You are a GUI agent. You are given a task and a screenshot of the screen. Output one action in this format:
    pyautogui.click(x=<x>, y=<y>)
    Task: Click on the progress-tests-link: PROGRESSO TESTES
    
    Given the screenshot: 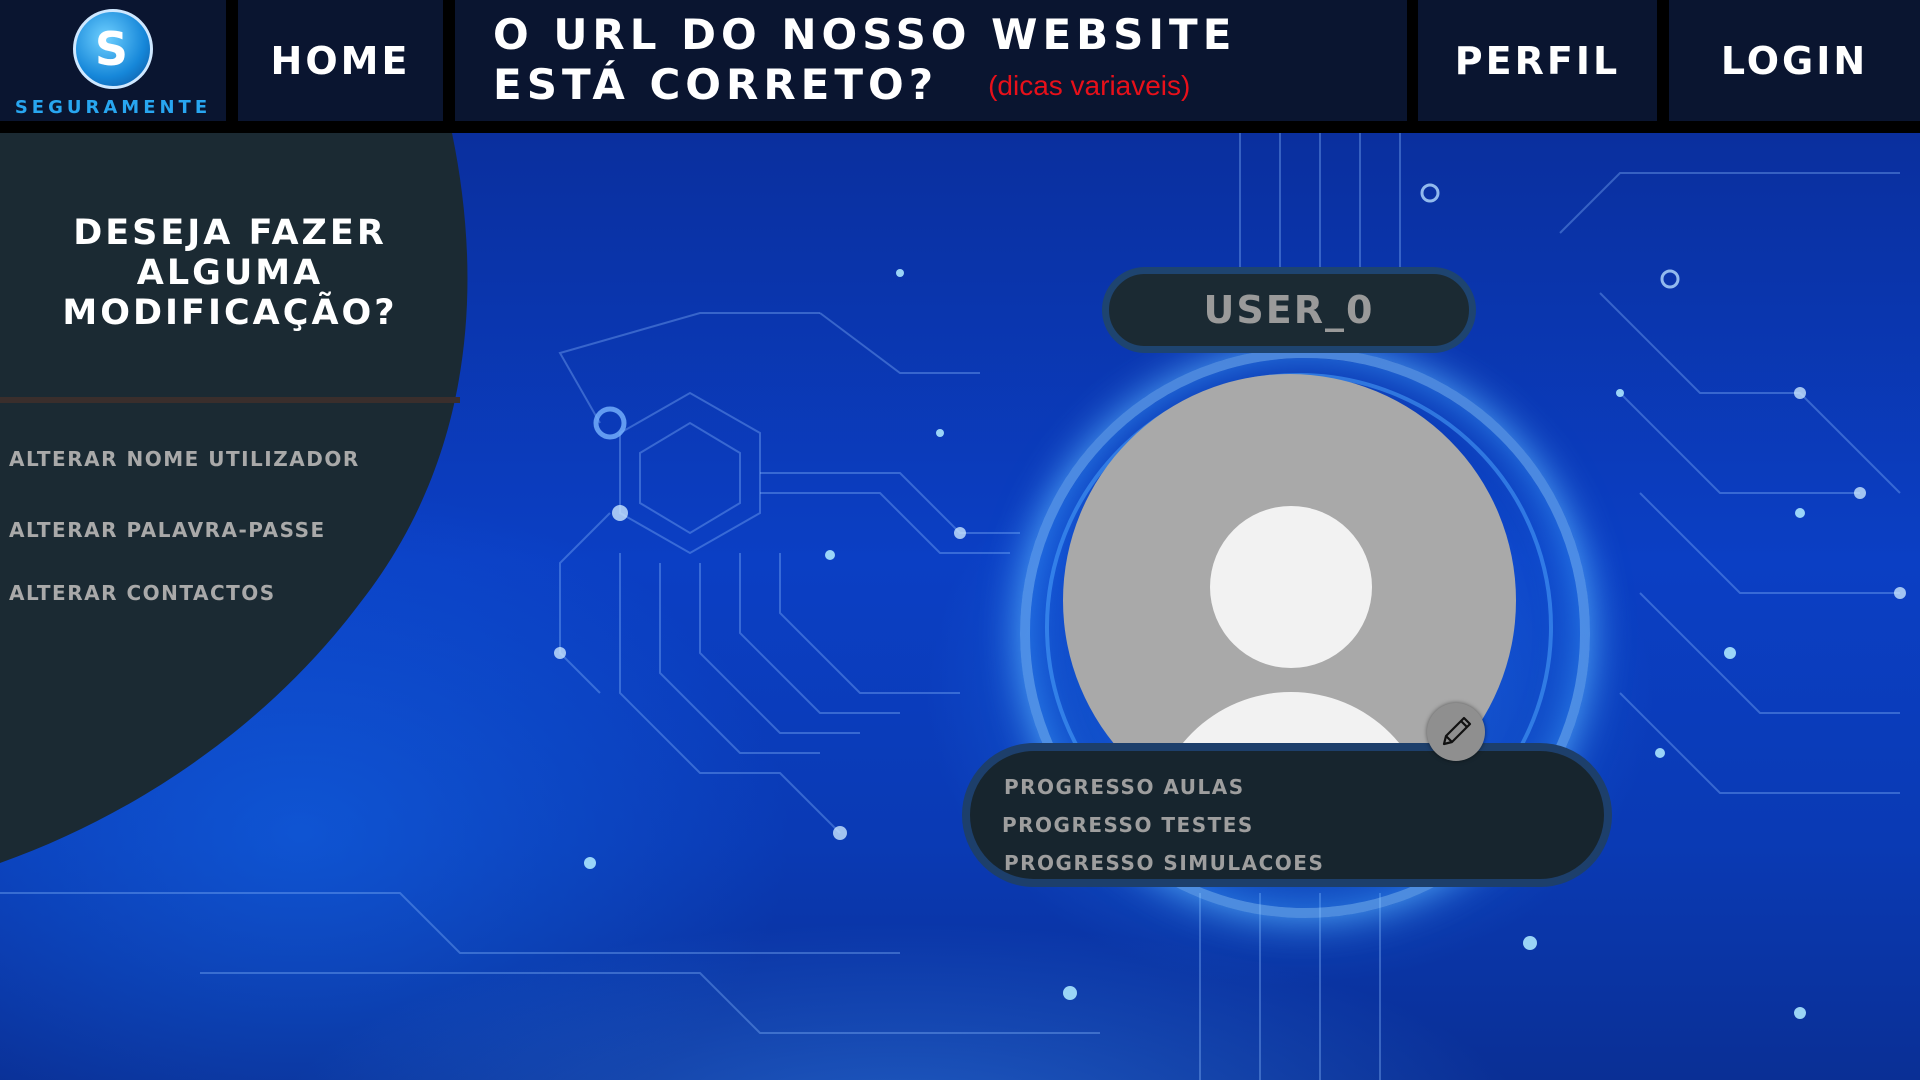 What is the action you would take?
    pyautogui.click(x=1128, y=825)
    